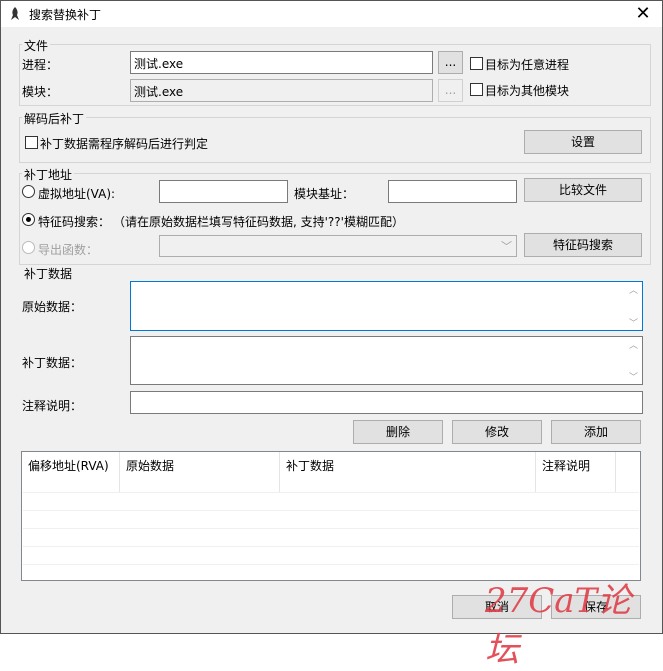 The height and width of the screenshot is (671, 663). I want to click on patch-scrollbar: ︿ ﹀, so click(633, 360).